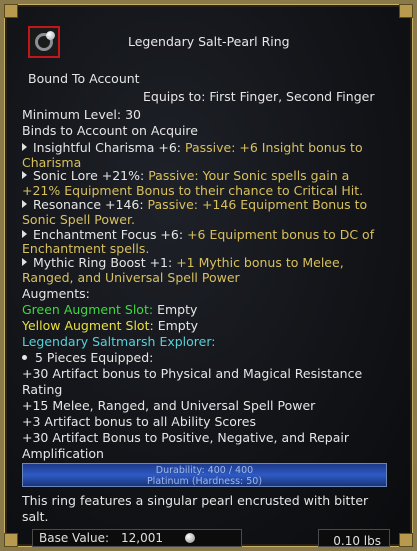 This screenshot has height=551, width=417. I want to click on set-bonus-line: Rating, so click(42, 389).